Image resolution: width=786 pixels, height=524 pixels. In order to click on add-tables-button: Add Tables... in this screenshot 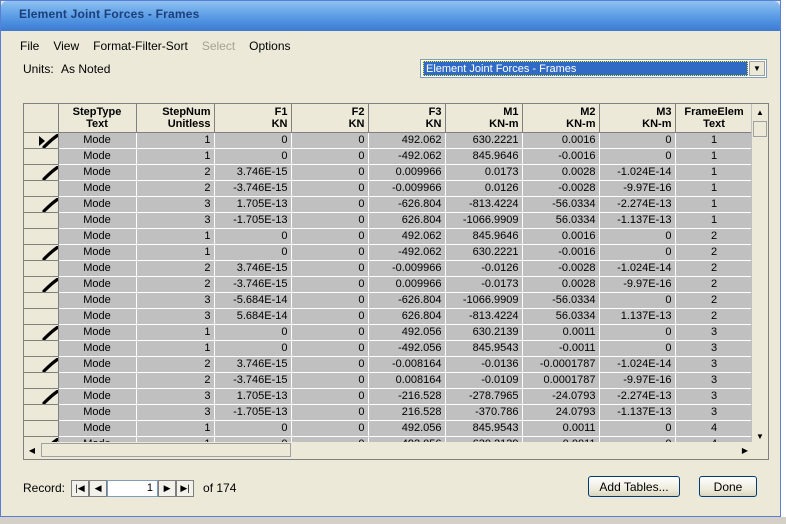, I will do `click(634, 486)`.